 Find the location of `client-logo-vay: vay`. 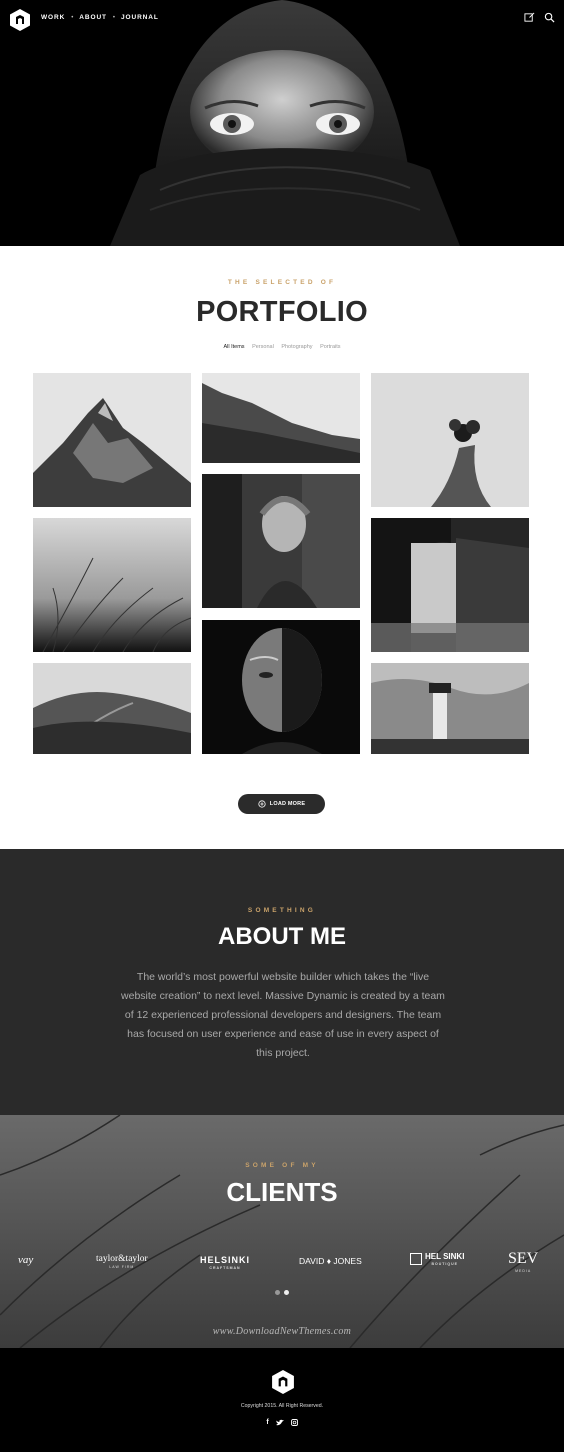

client-logo-vay: vay is located at coordinates (25, 1260).